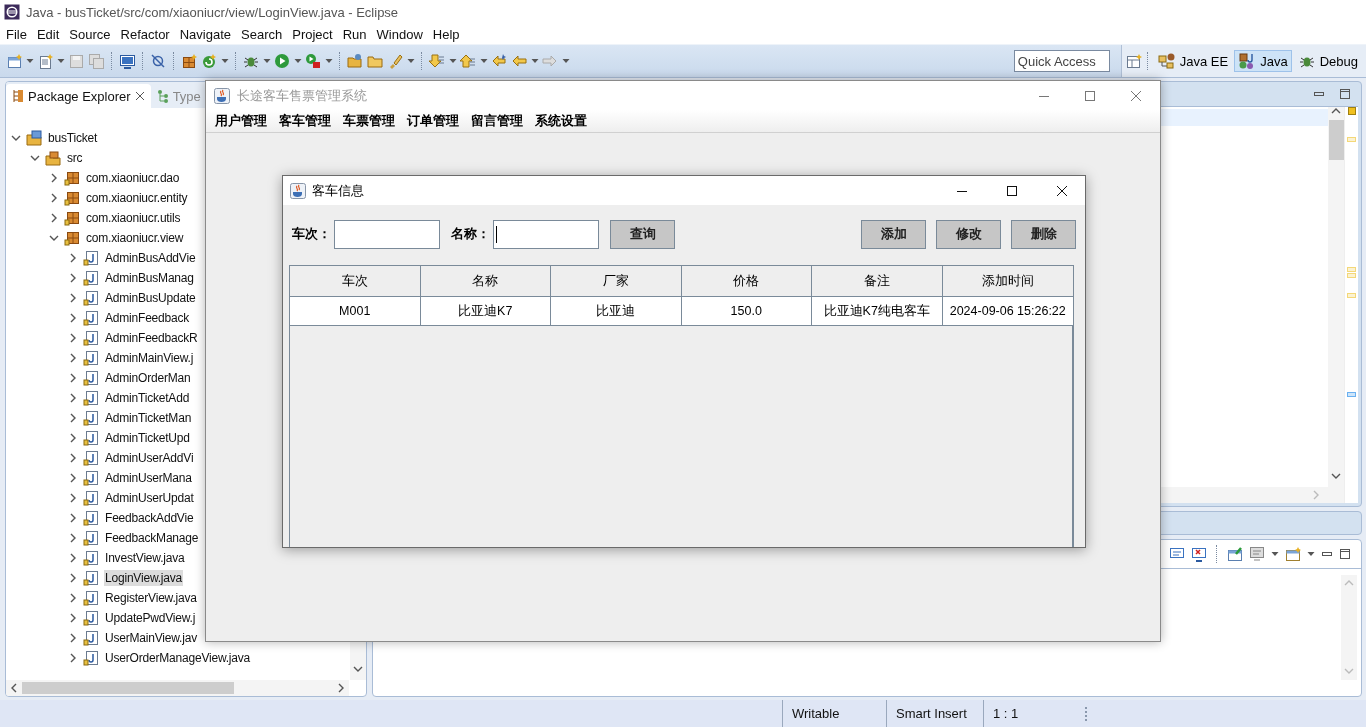 This screenshot has height=727, width=1366. I want to click on run-config-icon, so click(313, 61).